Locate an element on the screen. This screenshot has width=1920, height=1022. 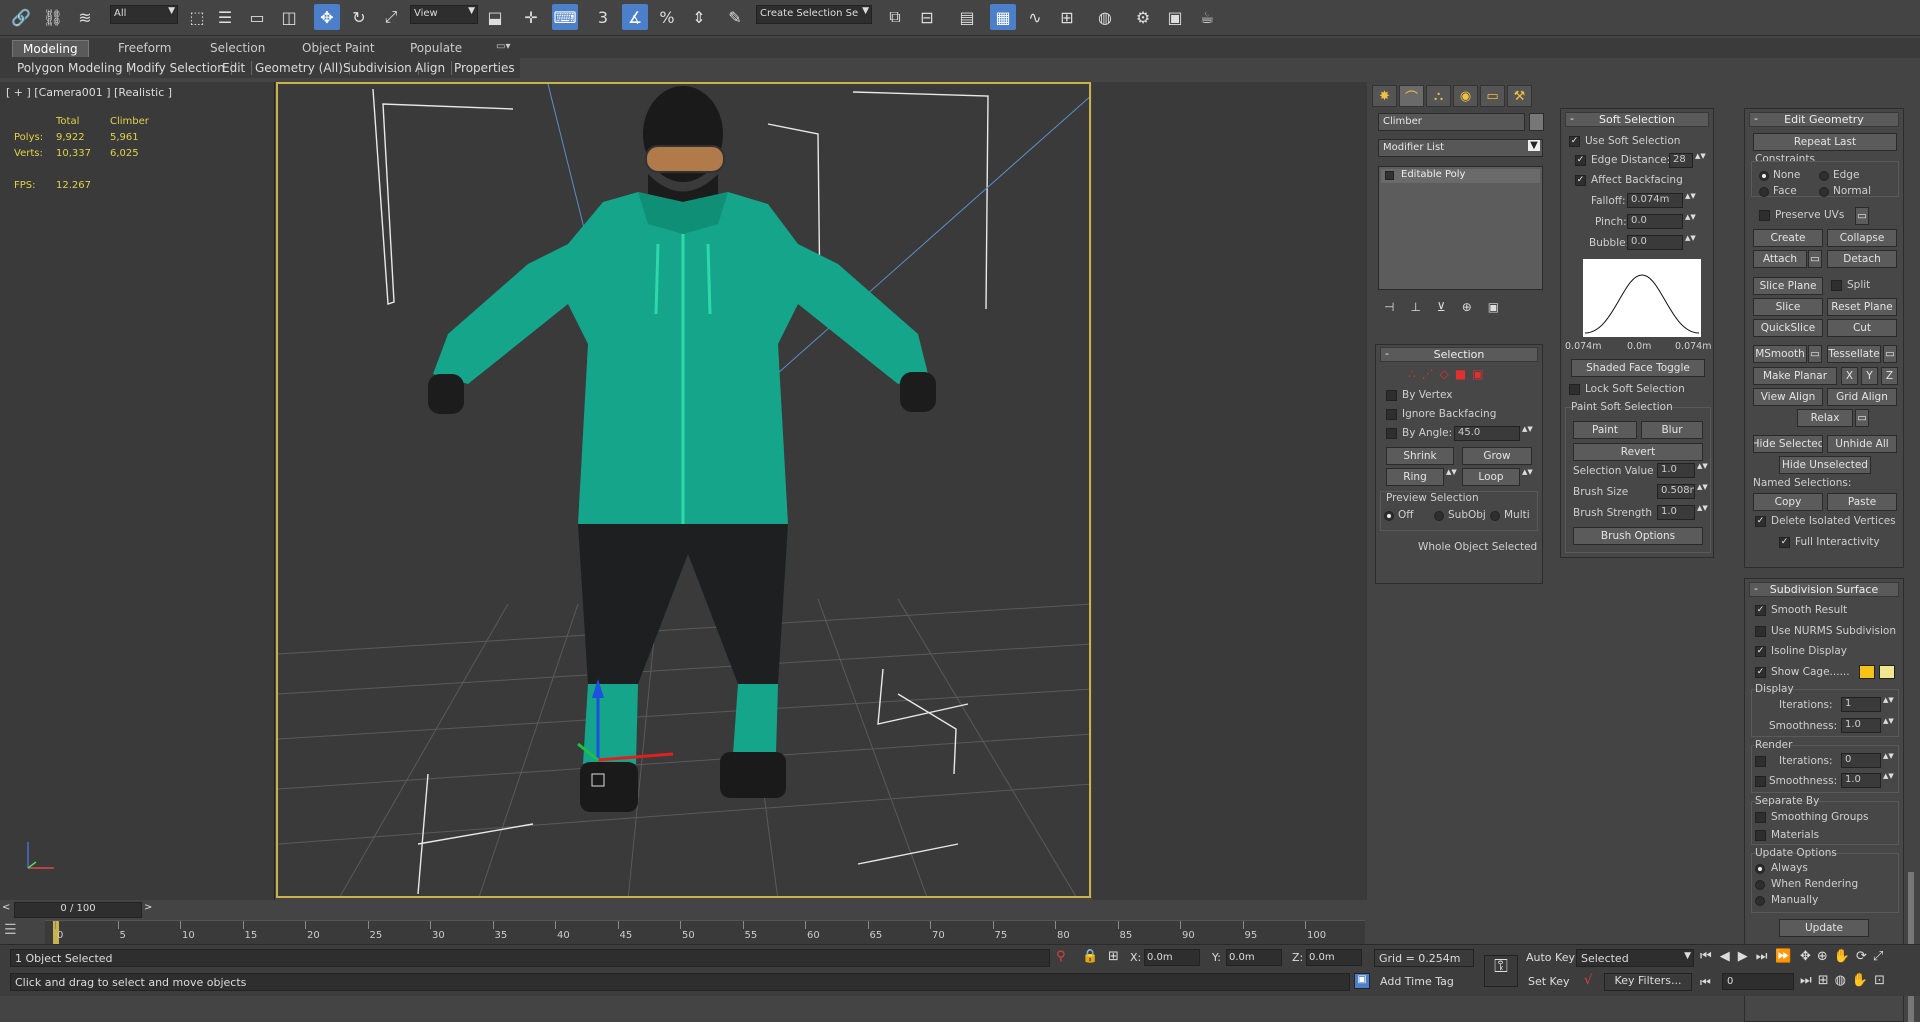
select-object-icon: ⬚ is located at coordinates (197, 17).